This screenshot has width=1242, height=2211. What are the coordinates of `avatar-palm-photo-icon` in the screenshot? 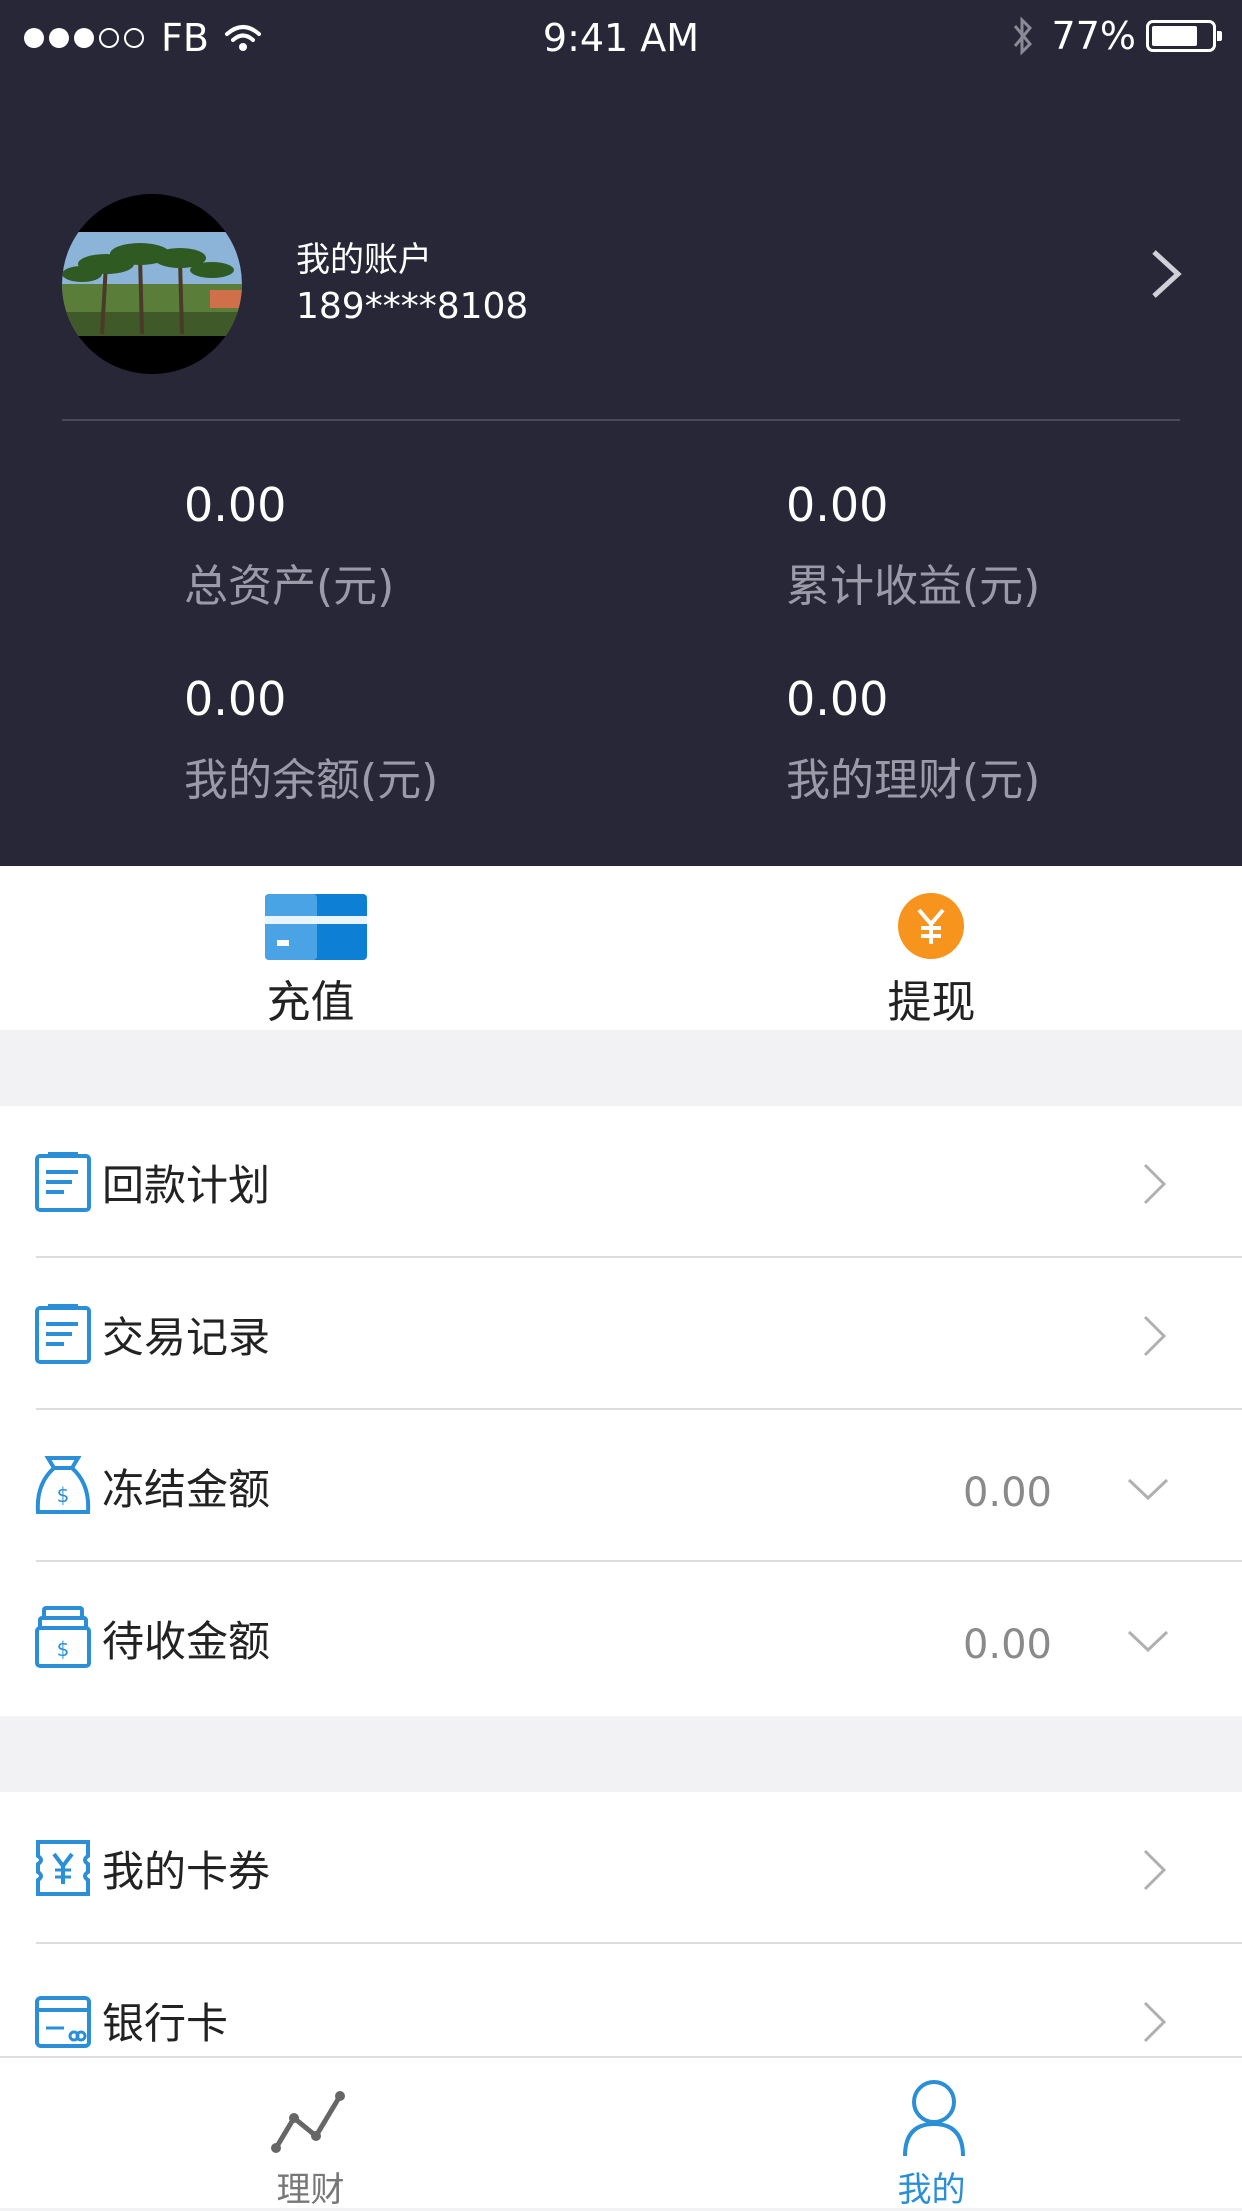 It's located at (152, 284).